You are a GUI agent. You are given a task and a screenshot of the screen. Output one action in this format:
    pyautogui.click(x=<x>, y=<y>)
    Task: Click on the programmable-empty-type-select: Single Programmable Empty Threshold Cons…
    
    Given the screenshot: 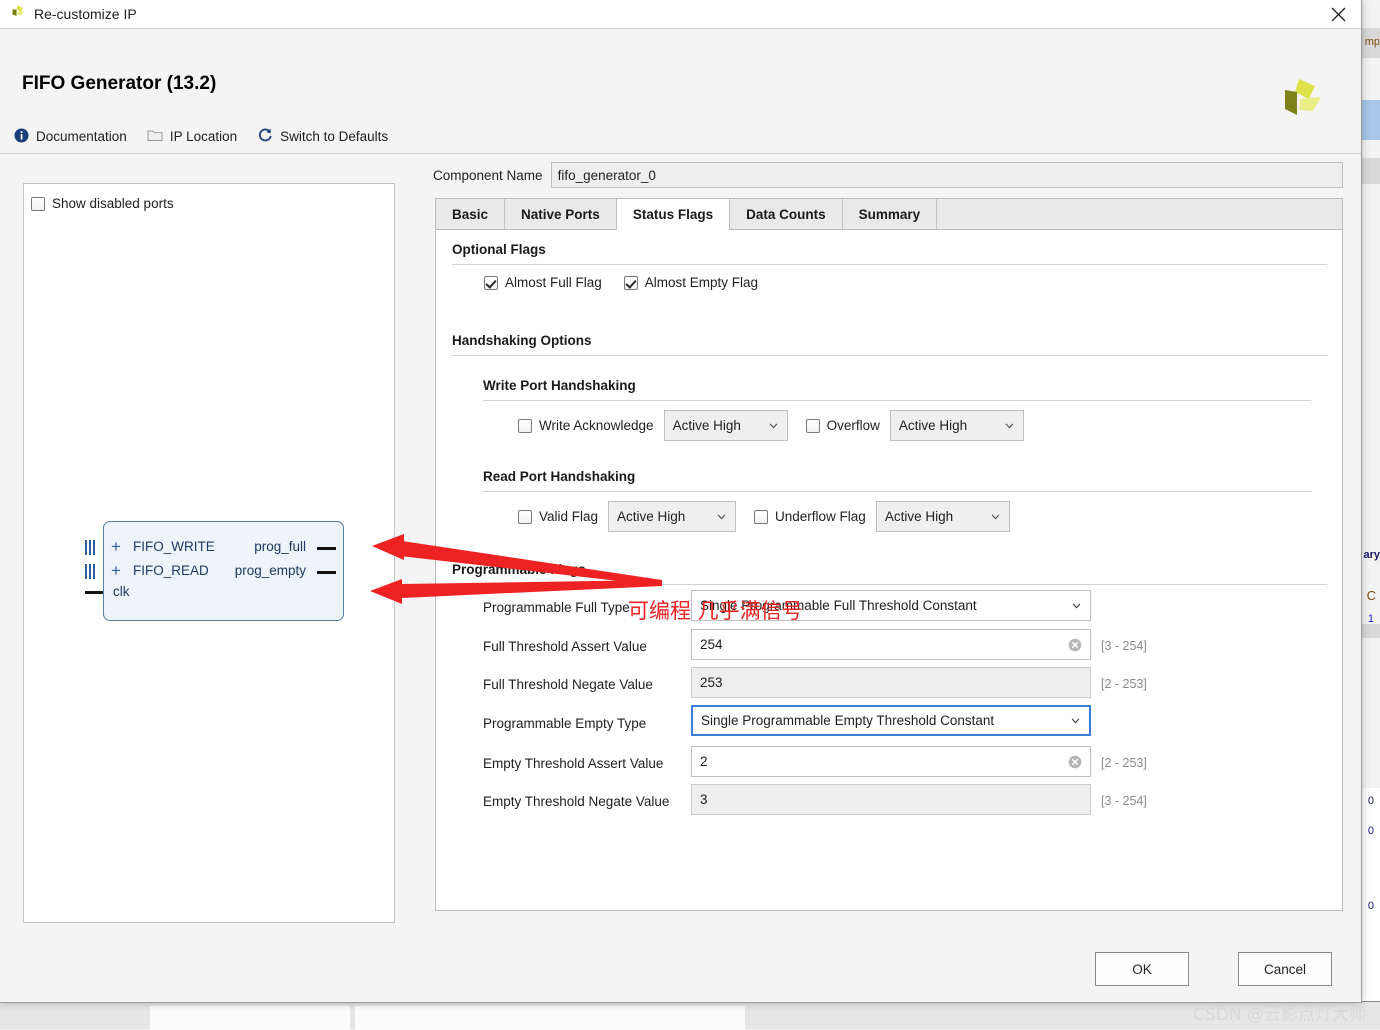 What is the action you would take?
    pyautogui.click(x=891, y=720)
    